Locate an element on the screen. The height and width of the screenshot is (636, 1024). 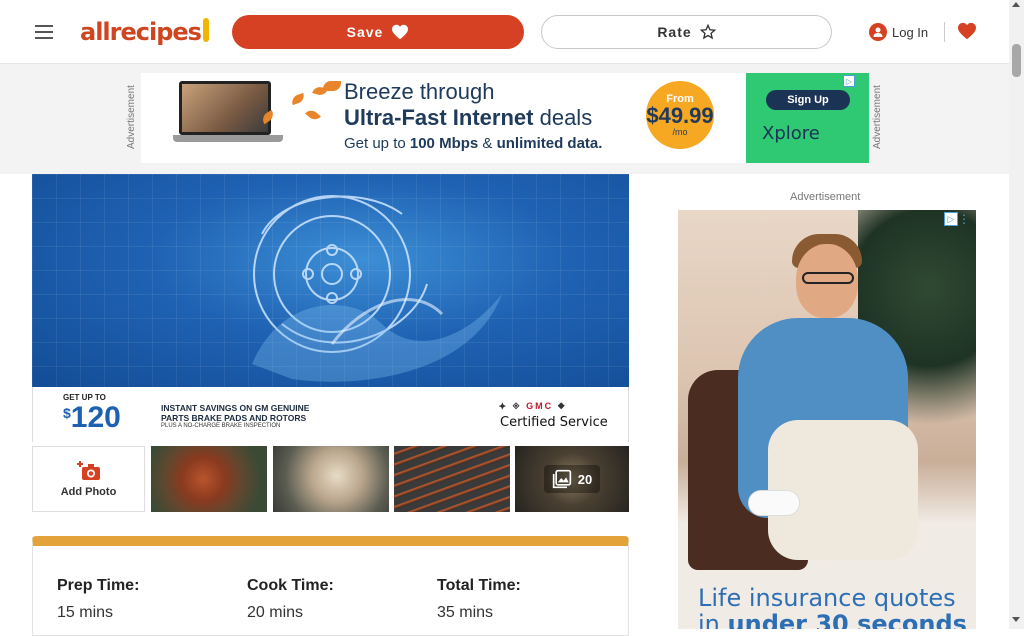
photo-gallery-icon is located at coordinates (561, 479).